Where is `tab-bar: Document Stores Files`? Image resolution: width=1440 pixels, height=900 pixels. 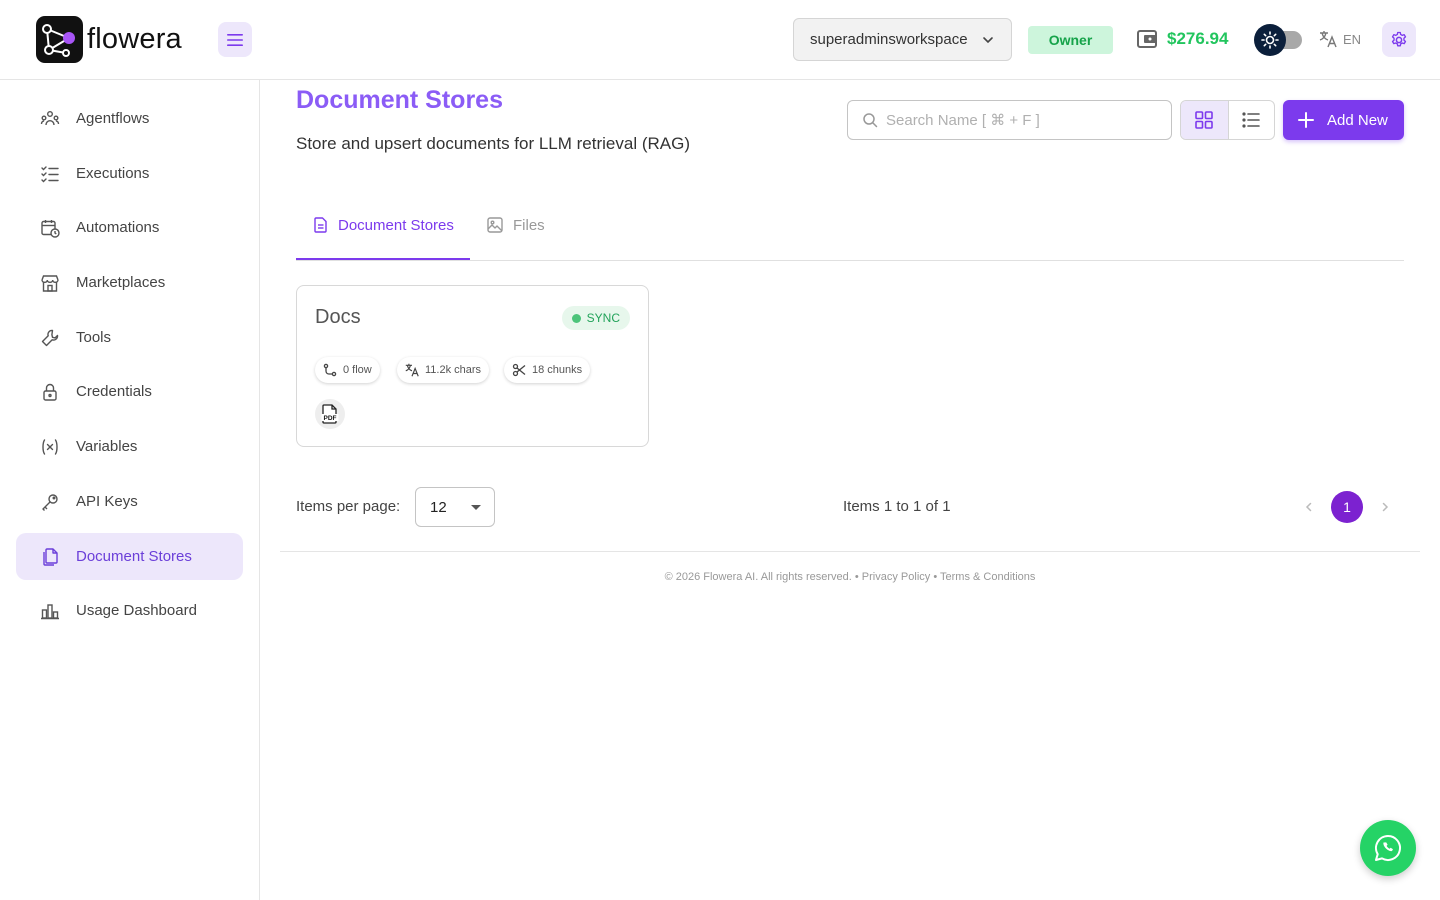
tab-bar: Document Stores Files is located at coordinates (850, 225).